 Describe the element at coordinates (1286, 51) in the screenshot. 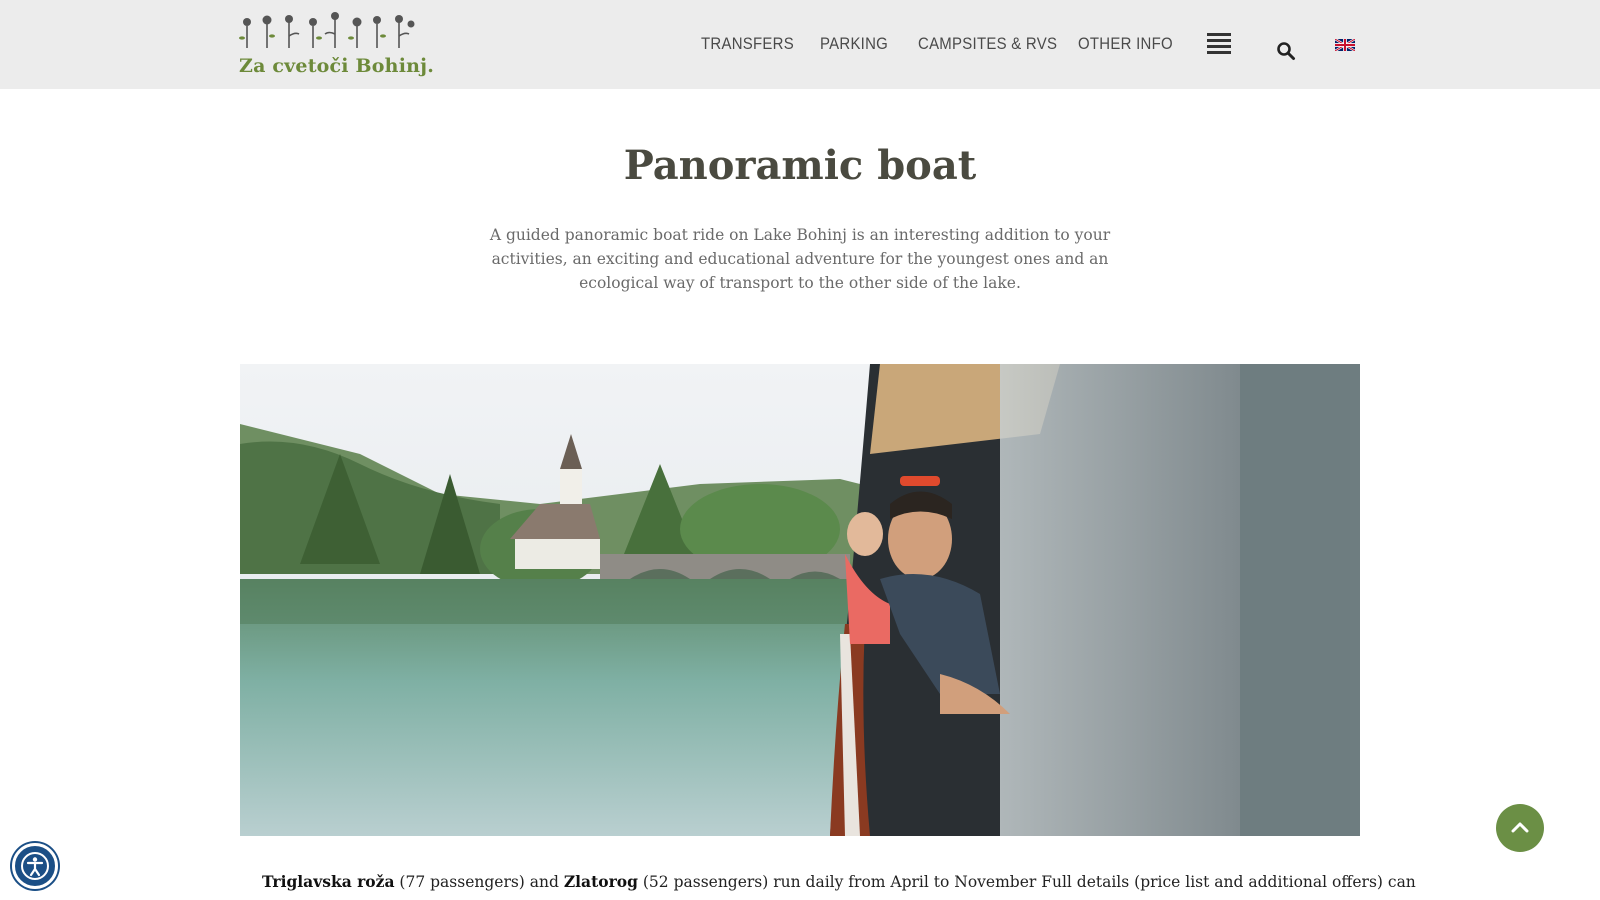

I see `search-icon` at that location.